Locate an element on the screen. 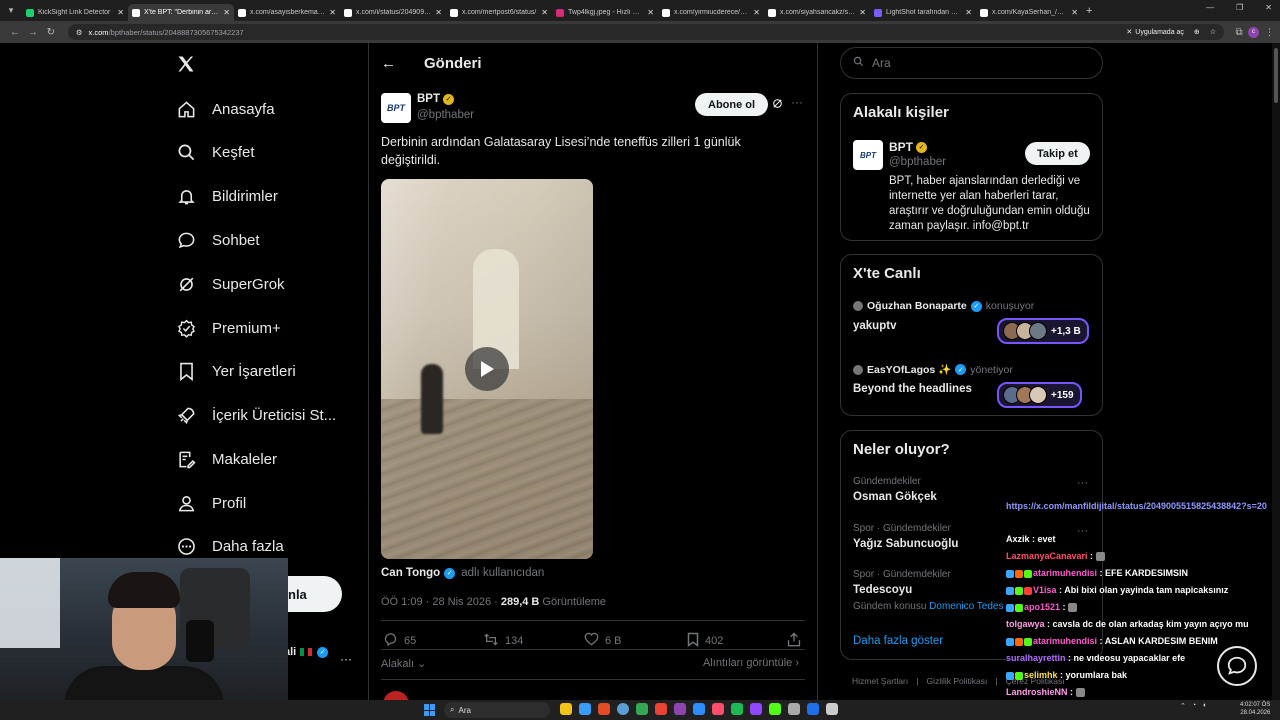 The height and width of the screenshot is (720, 1280). close-window-icon: ✕ is located at coordinates (1268, 7).